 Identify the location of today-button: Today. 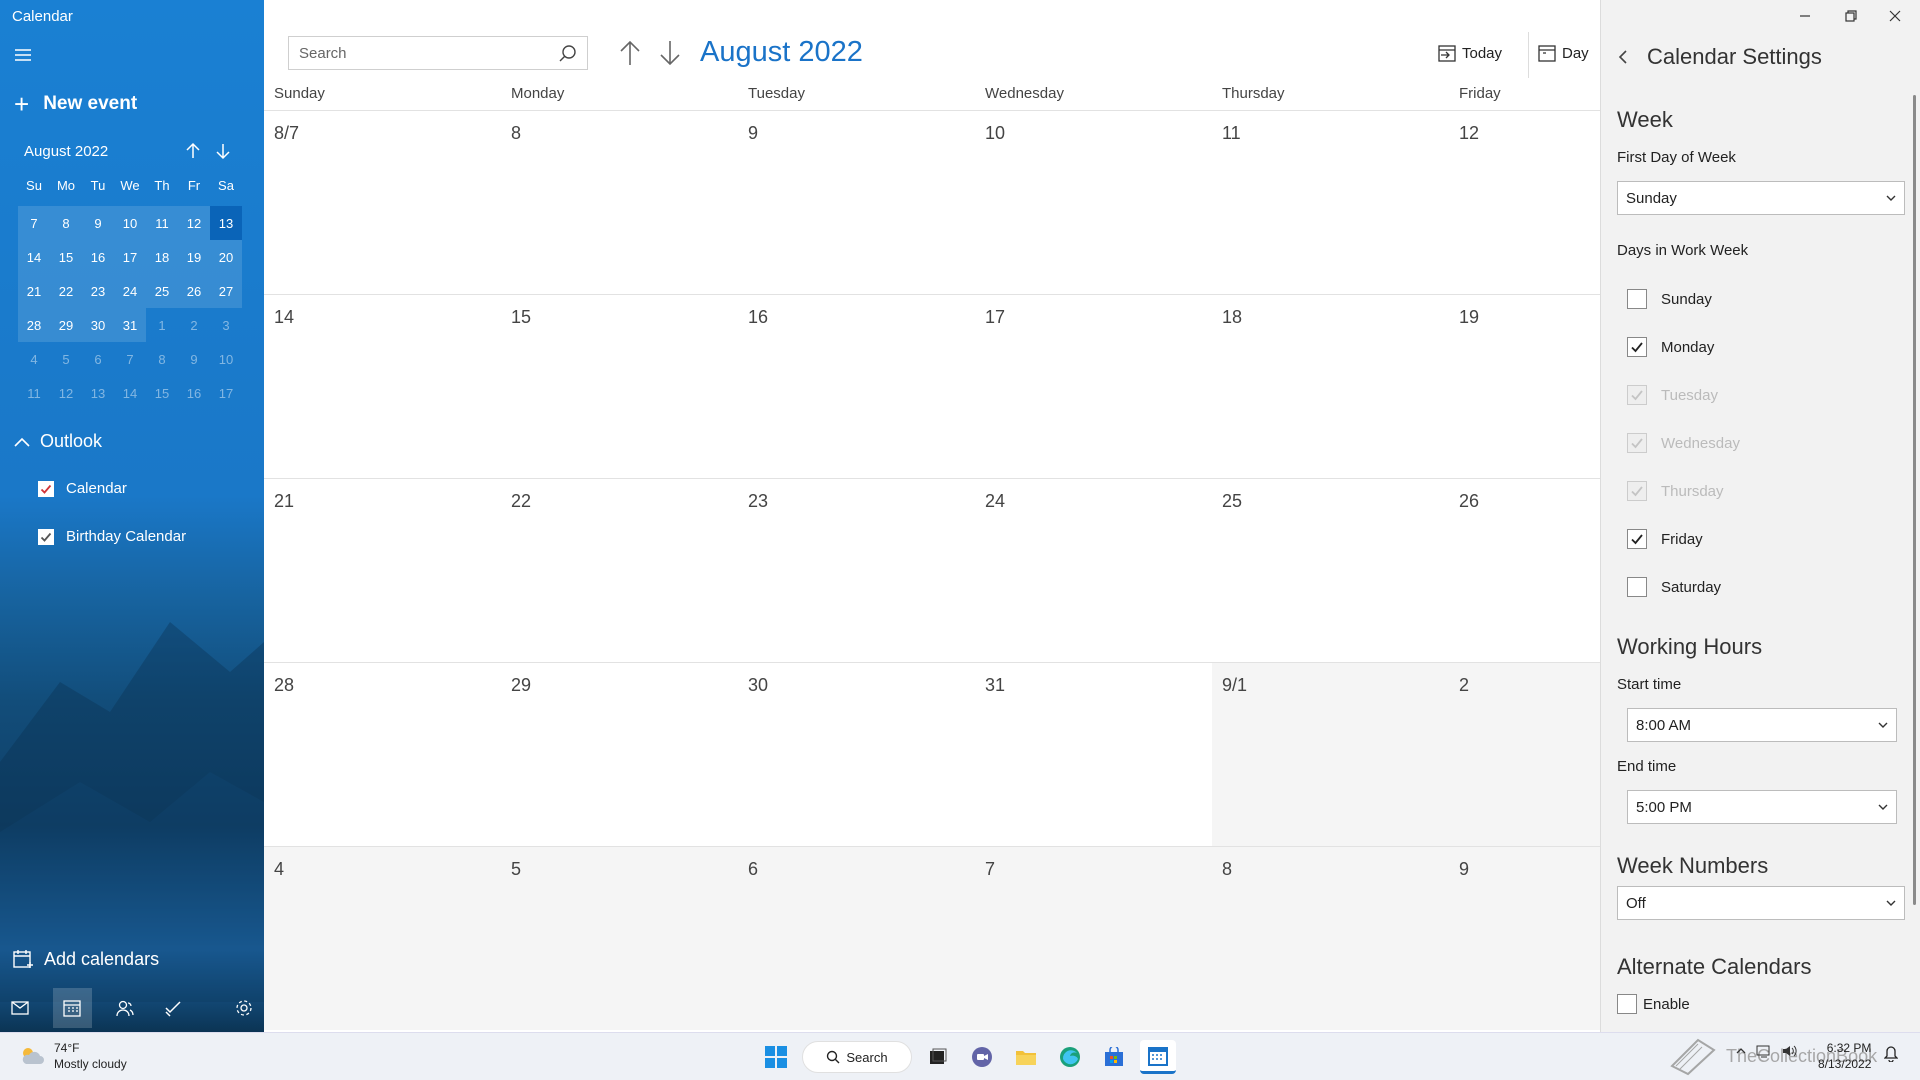
(1470, 53).